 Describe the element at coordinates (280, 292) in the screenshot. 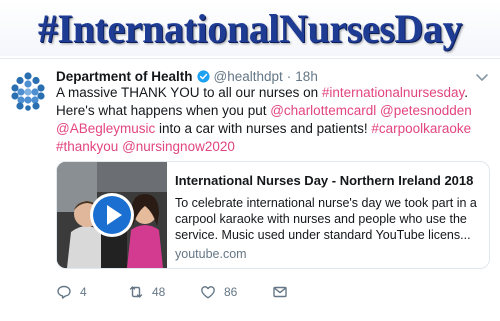

I see `message-icon` at that location.